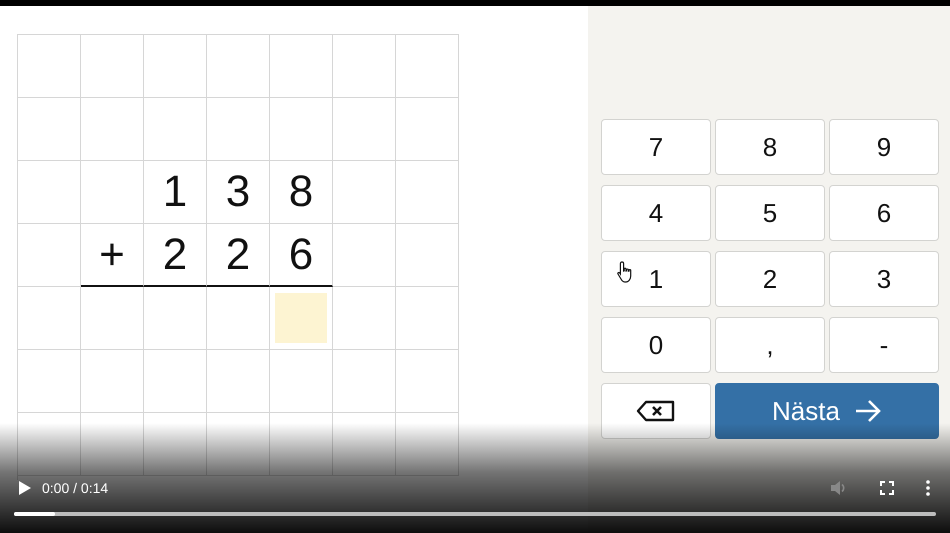  What do you see at coordinates (770, 279) in the screenshot?
I see `key-button: 2` at bounding box center [770, 279].